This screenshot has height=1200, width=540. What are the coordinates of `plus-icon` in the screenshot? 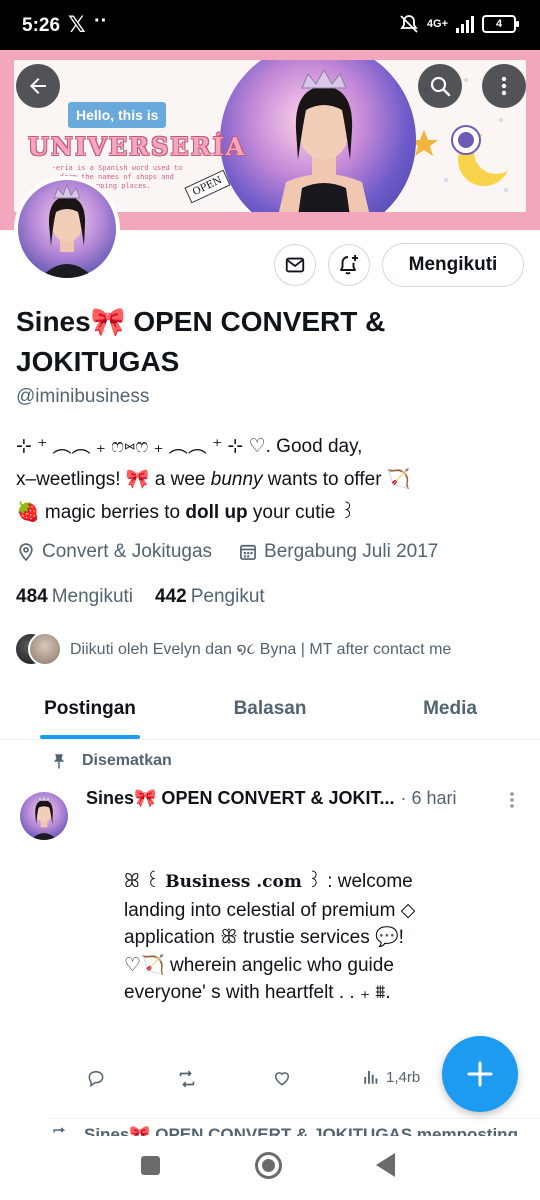 It's located at (480, 1074).